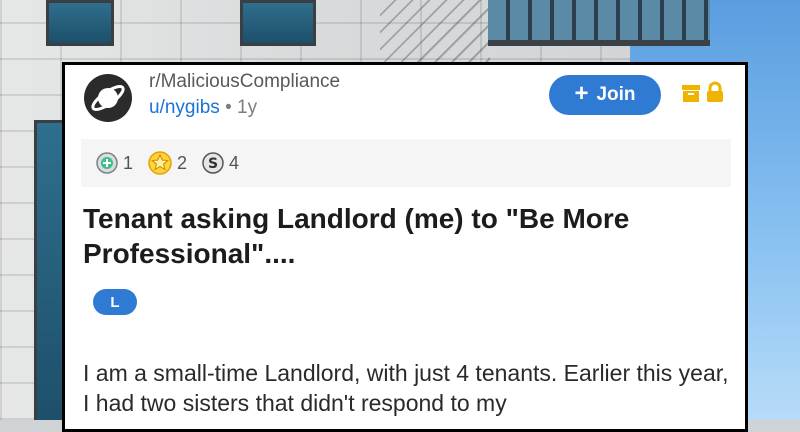 The width and height of the screenshot is (800, 432). What do you see at coordinates (244, 82) in the screenshot?
I see `subreddit-name: r/MaliciousCompliance` at bounding box center [244, 82].